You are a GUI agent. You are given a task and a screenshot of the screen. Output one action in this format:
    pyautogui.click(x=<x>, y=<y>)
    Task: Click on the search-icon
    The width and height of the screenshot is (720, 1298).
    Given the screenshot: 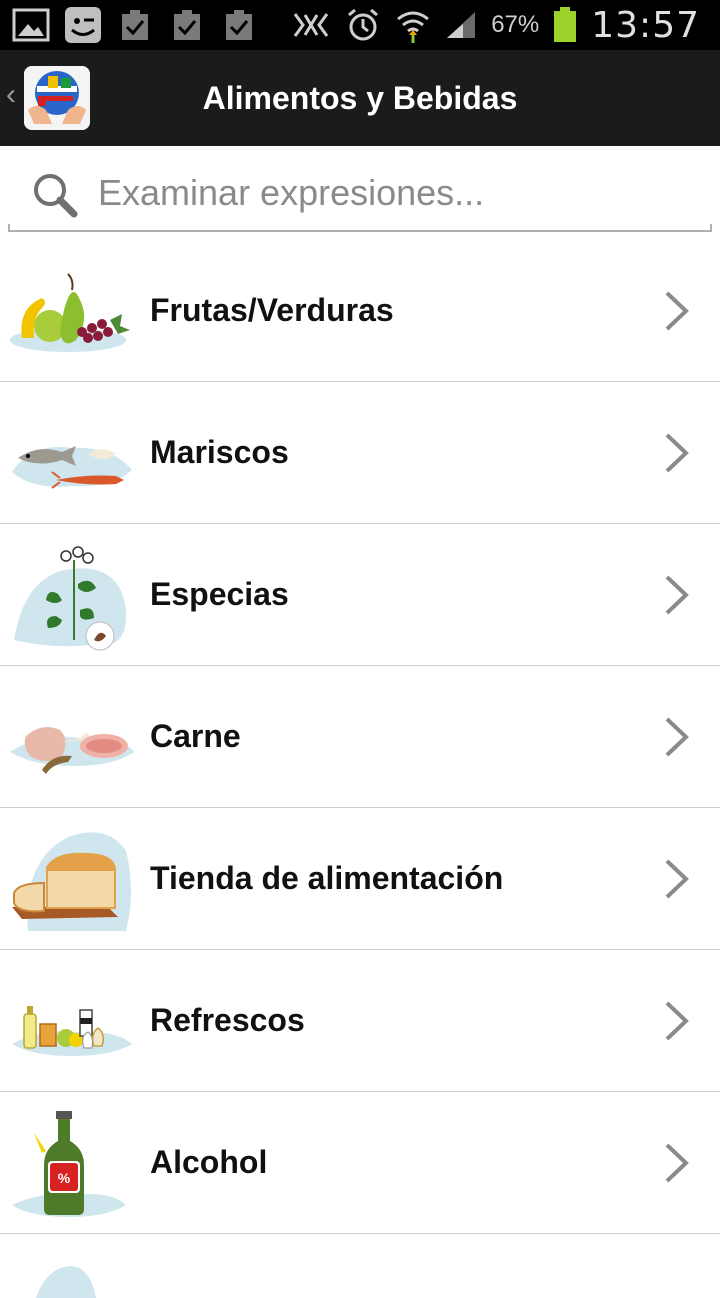 What is the action you would take?
    pyautogui.click(x=56, y=196)
    